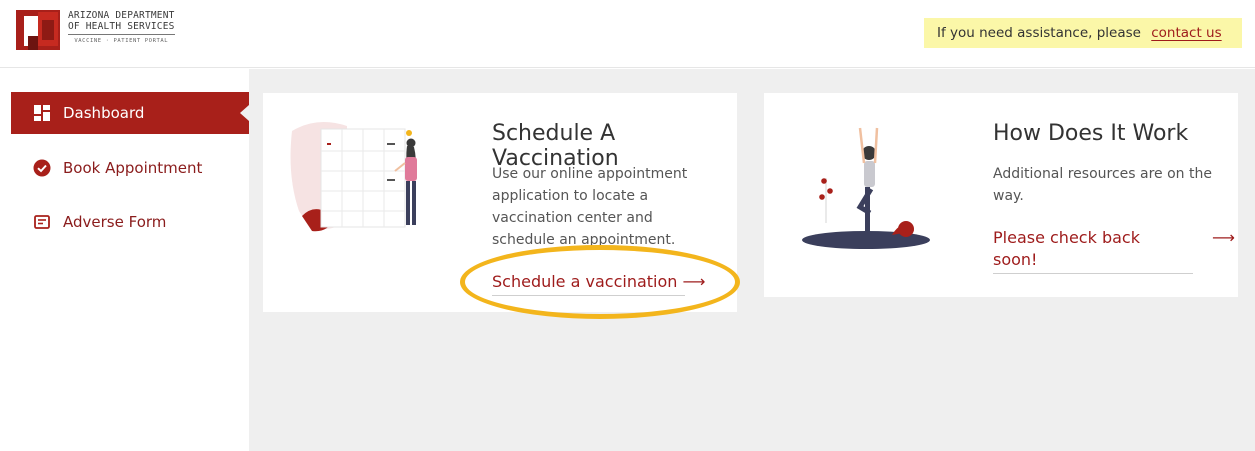 The width and height of the screenshot is (1255, 451). Describe the element at coordinates (39, 31) in the screenshot. I see `adhs-logo-mark-icon` at that location.